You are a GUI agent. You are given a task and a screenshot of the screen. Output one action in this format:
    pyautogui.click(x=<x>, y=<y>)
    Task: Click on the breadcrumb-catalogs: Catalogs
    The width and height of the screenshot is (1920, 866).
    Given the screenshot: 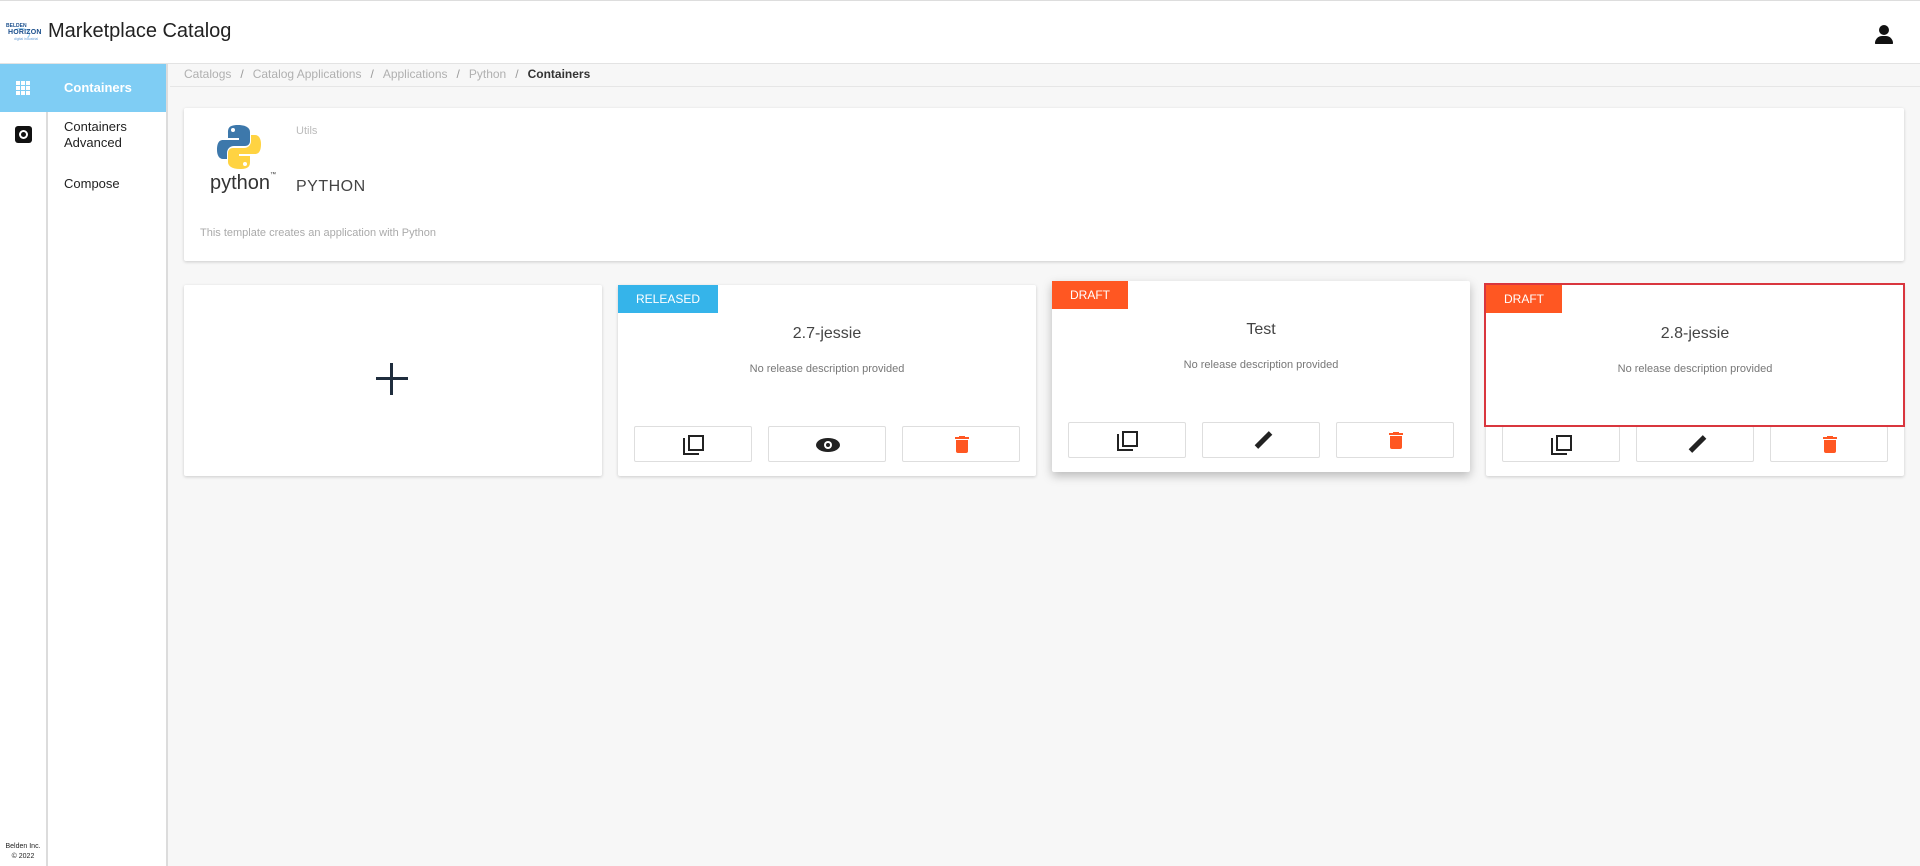 What is the action you would take?
    pyautogui.click(x=207, y=74)
    